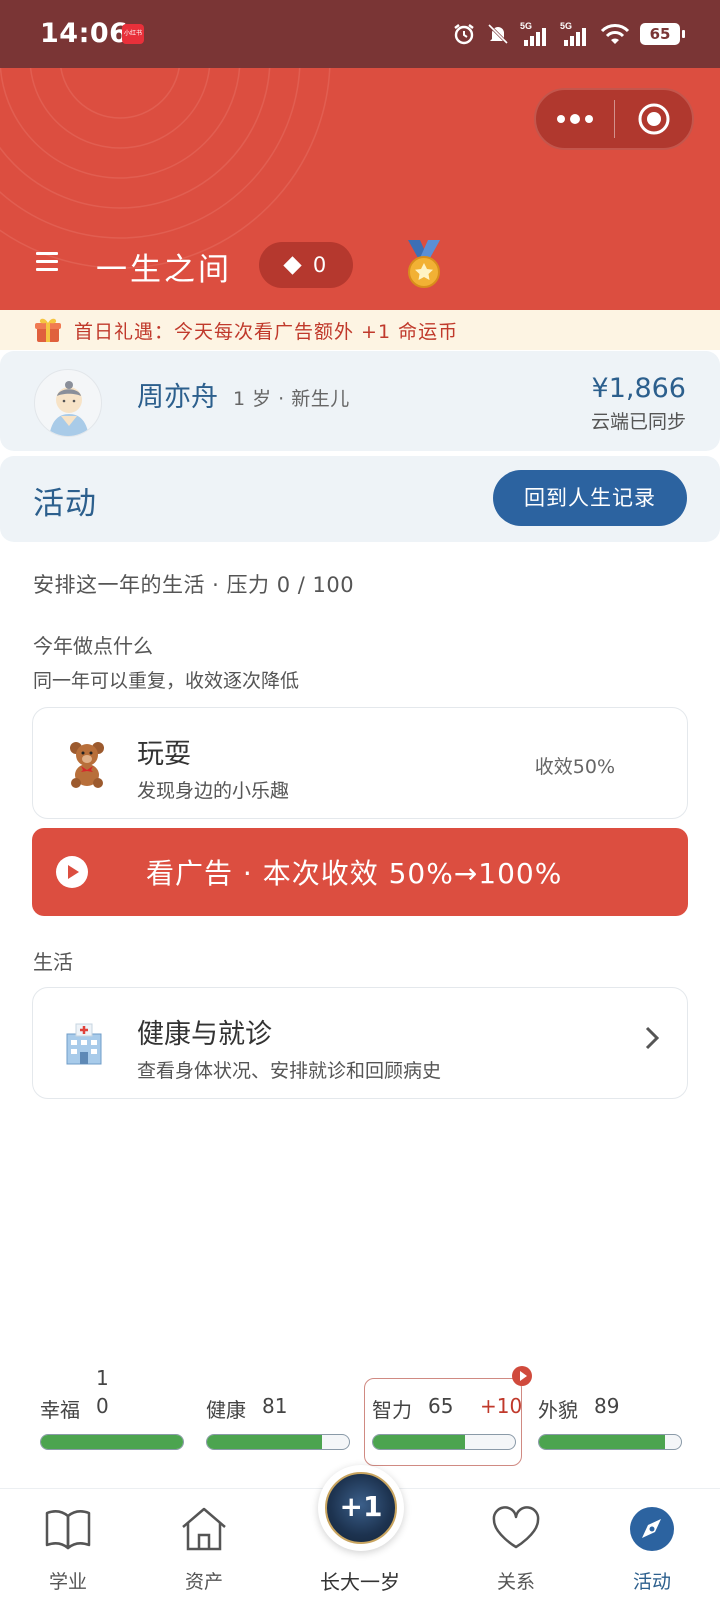 Image resolution: width=720 pixels, height=1600 pixels. What do you see at coordinates (354, 873) in the screenshot?
I see `watch-ad-label: 看广告 · 本次收效 50%→100%` at bounding box center [354, 873].